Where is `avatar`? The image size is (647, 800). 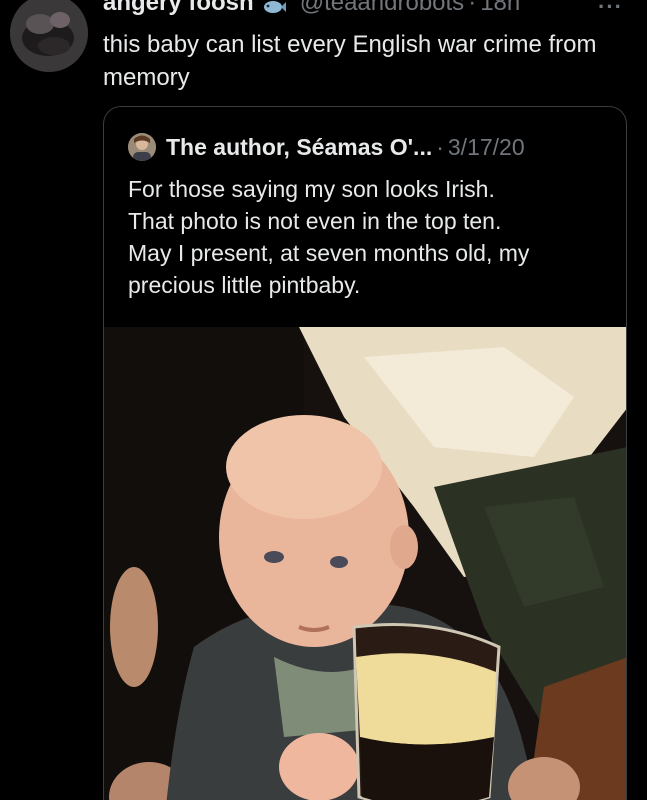 avatar is located at coordinates (49, 36).